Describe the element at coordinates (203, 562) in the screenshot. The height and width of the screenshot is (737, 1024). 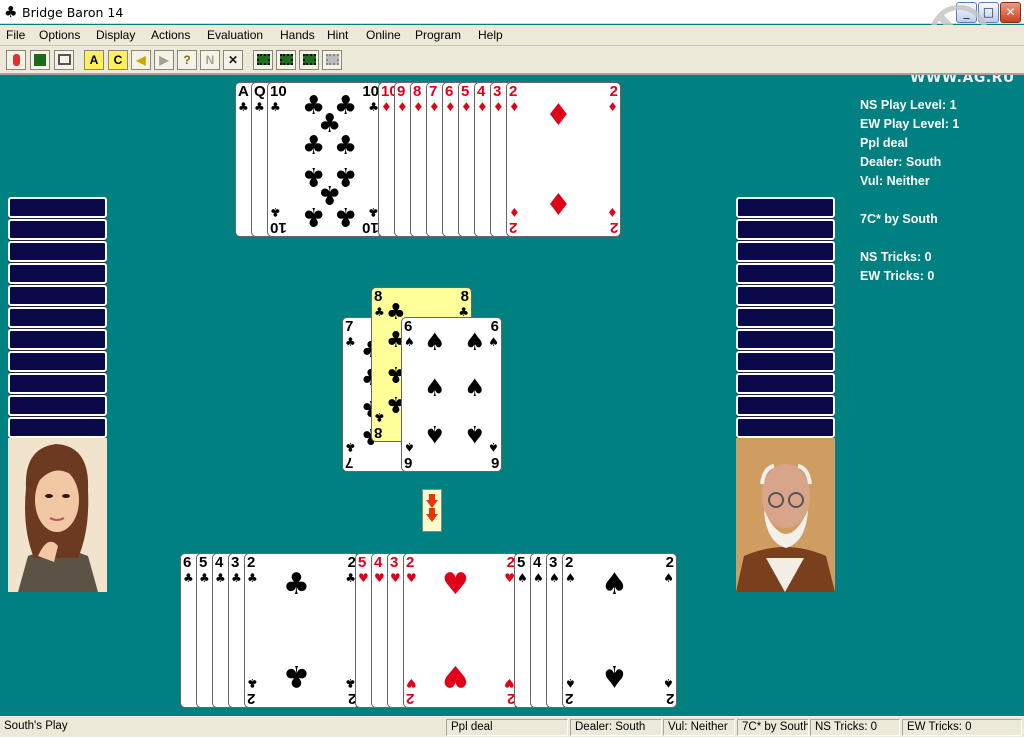
I see `card-rank: 5` at that location.